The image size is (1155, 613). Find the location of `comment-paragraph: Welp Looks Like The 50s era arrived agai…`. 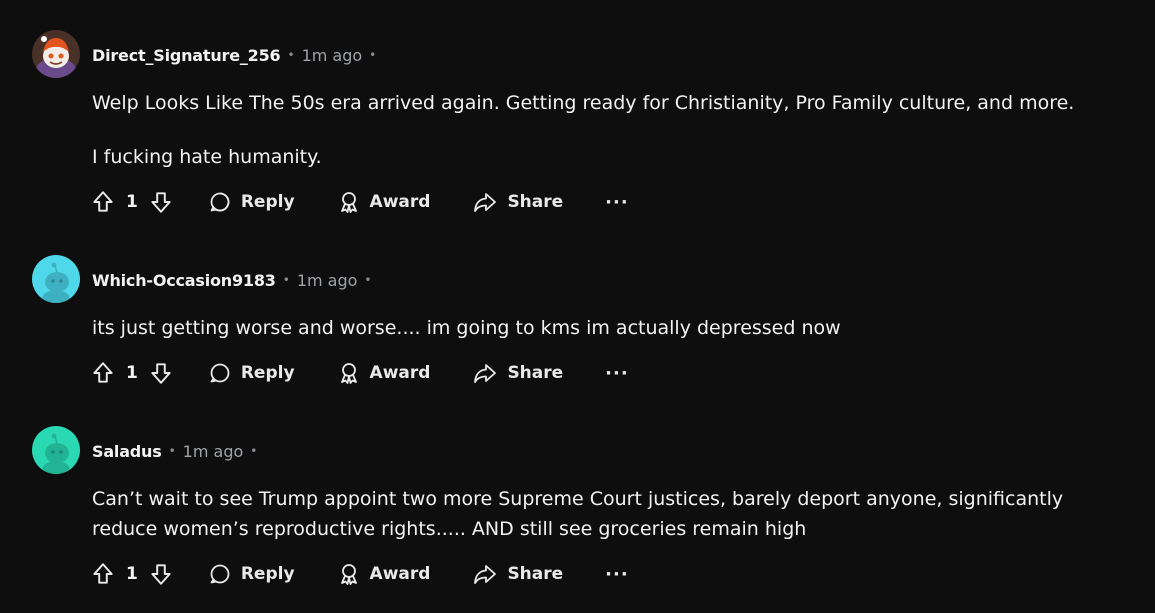

comment-paragraph: Welp Looks Like The 50s era arrived agai… is located at coordinates (583, 103).